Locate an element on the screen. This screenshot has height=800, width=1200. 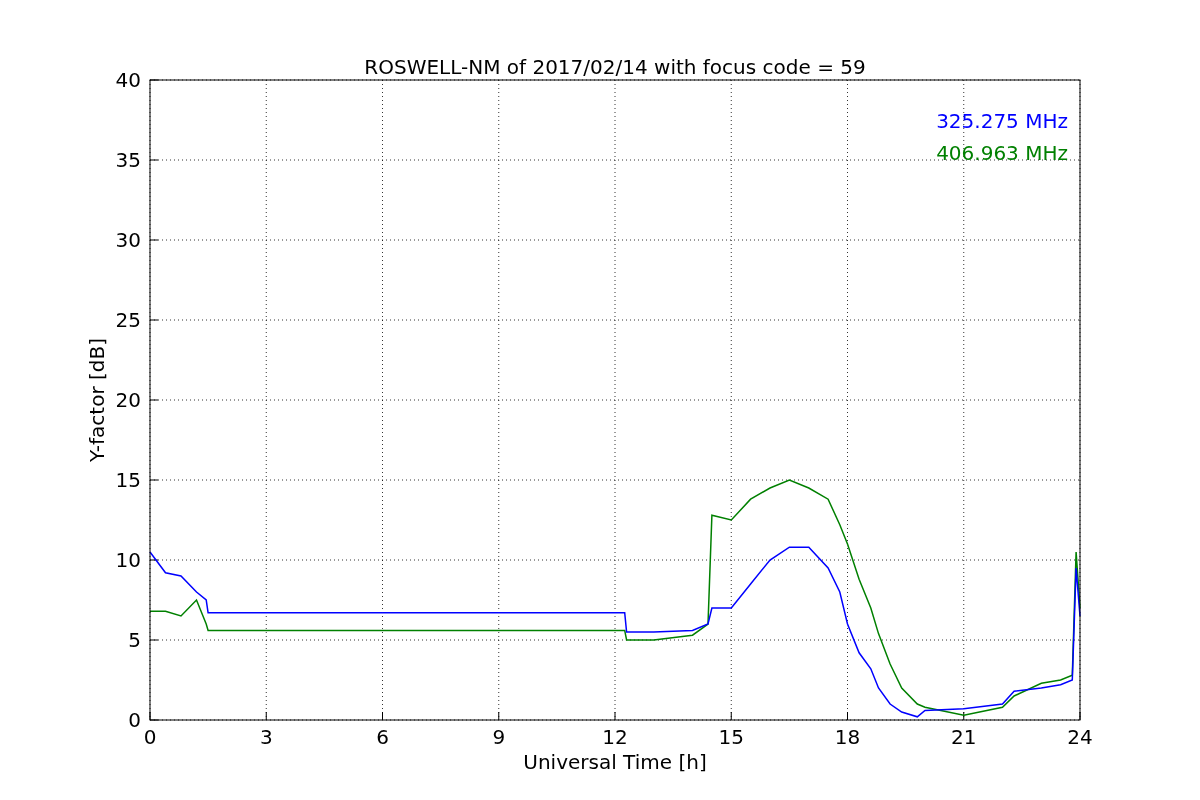
x-tick-label: 21 is located at coordinates (964, 737).